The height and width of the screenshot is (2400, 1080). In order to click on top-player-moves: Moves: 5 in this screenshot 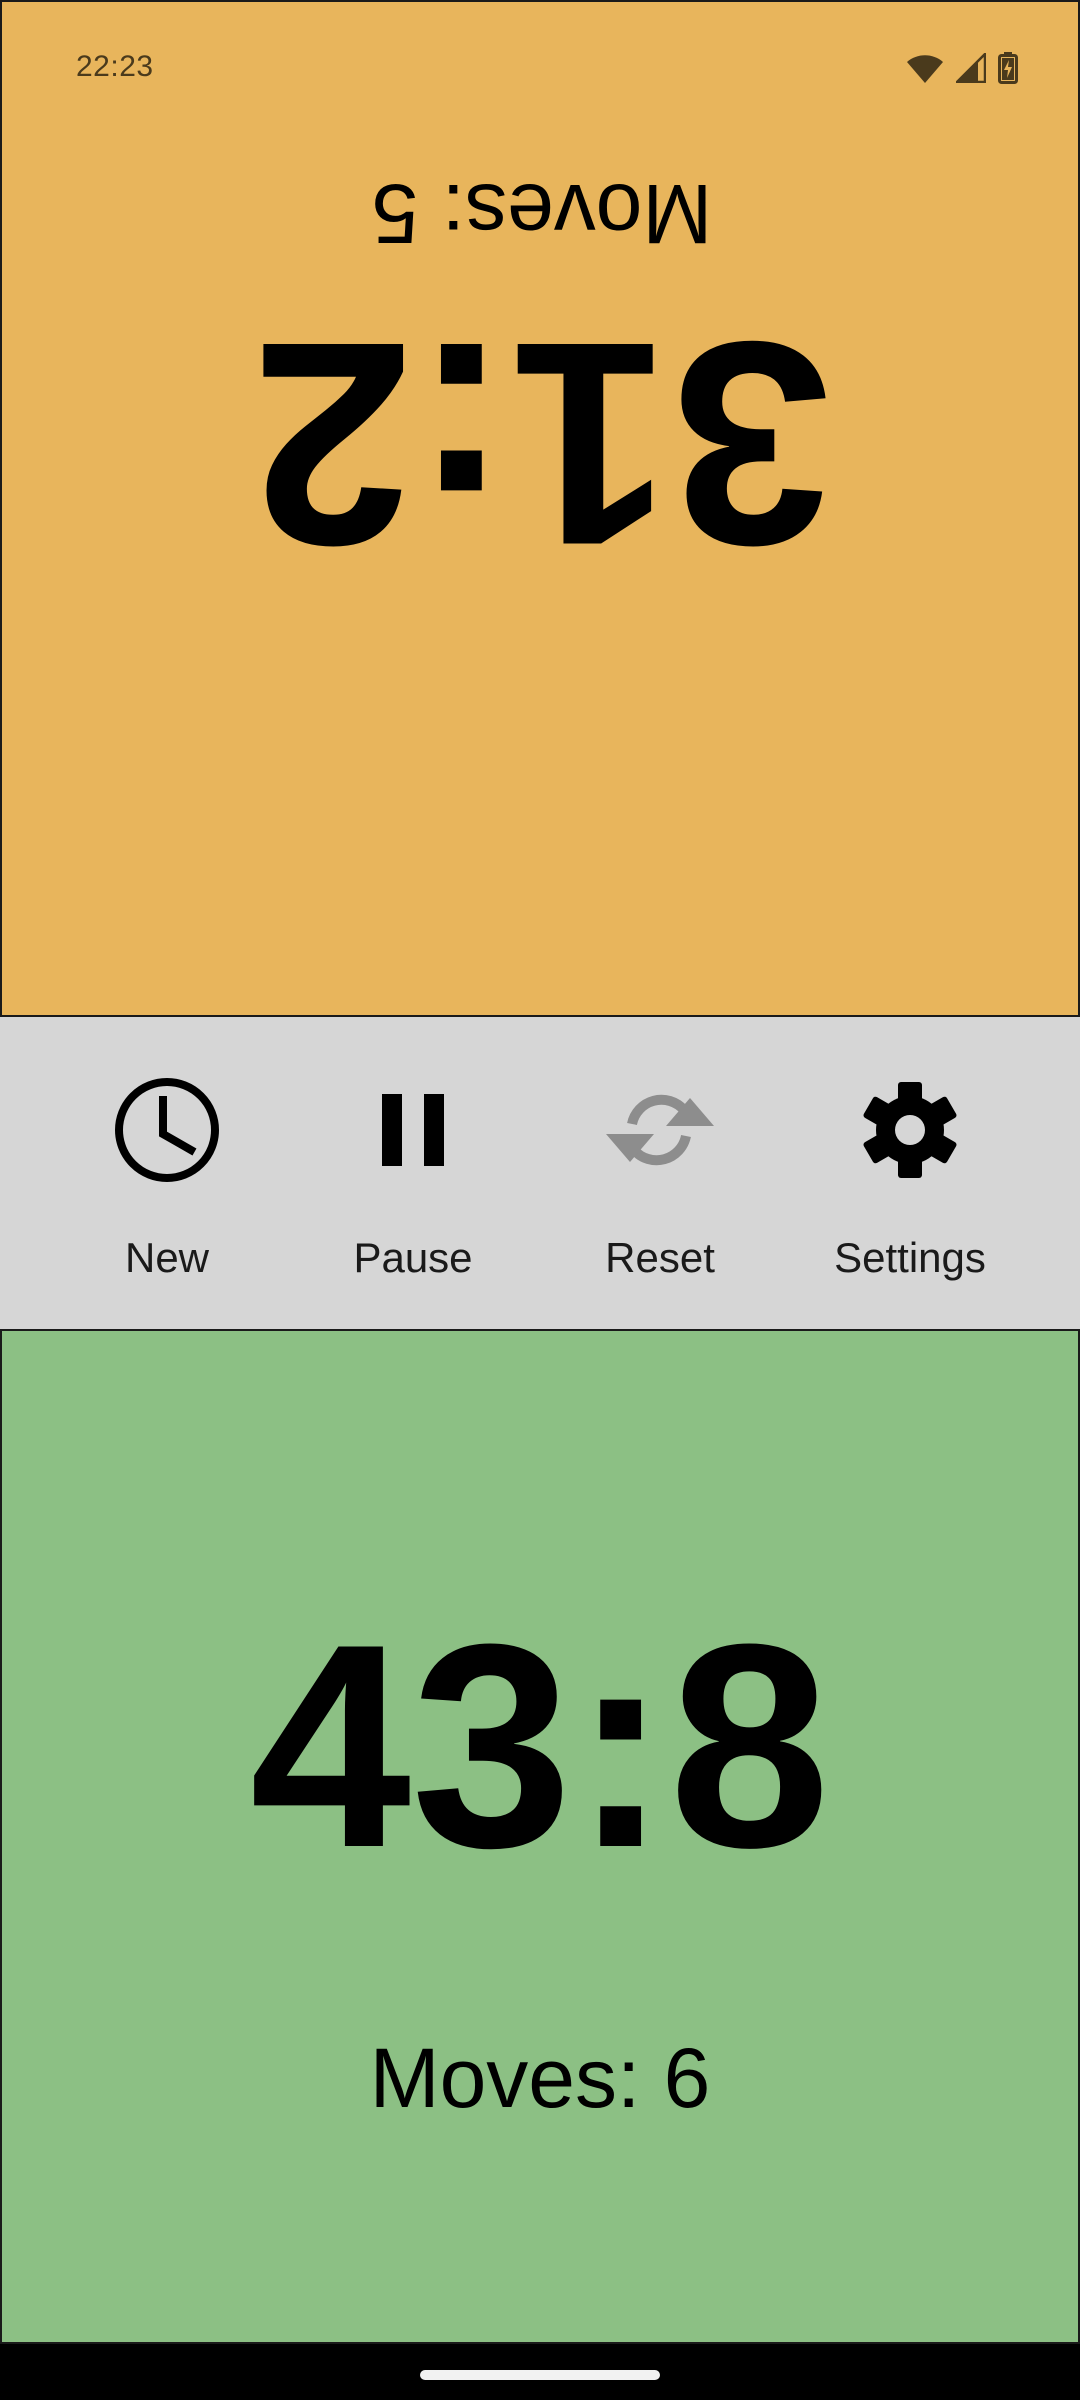, I will do `click(542, 214)`.